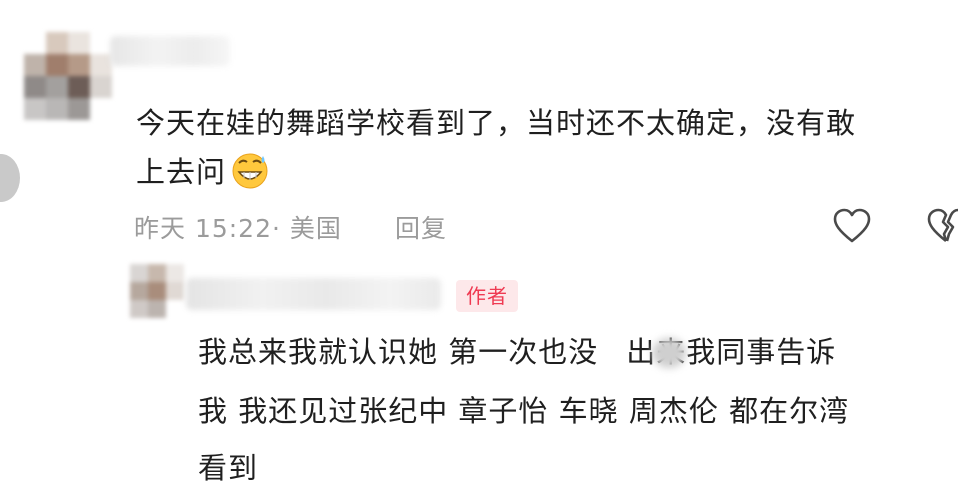 The image size is (960, 504). Describe the element at coordinates (170, 51) in the screenshot. I see `username` at that location.